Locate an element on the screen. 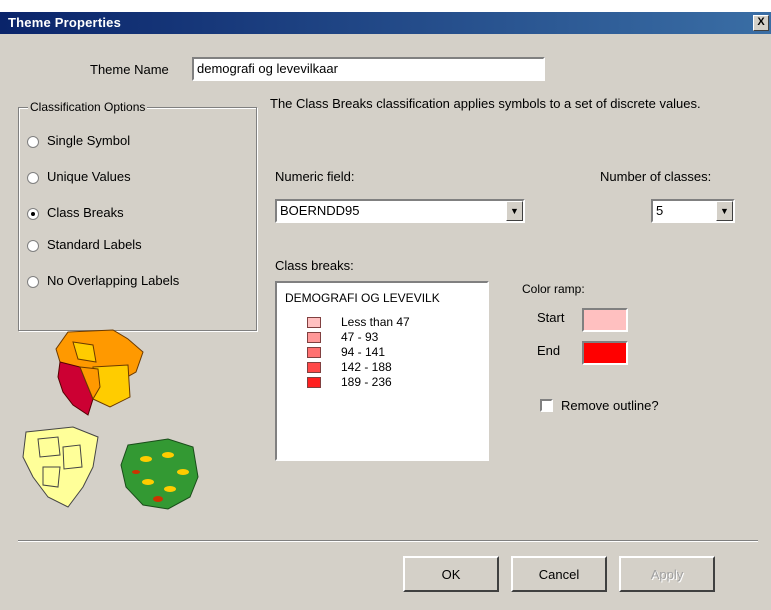 The height and width of the screenshot is (610, 771). color-ramp-end-label: End is located at coordinates (549, 350).